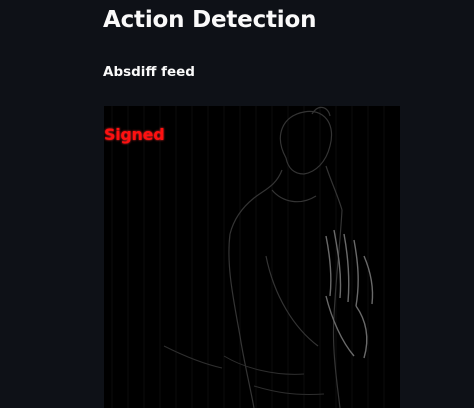 The width and height of the screenshot is (474, 408). What do you see at coordinates (210, 20) in the screenshot?
I see `page-title: Action Detection` at bounding box center [210, 20].